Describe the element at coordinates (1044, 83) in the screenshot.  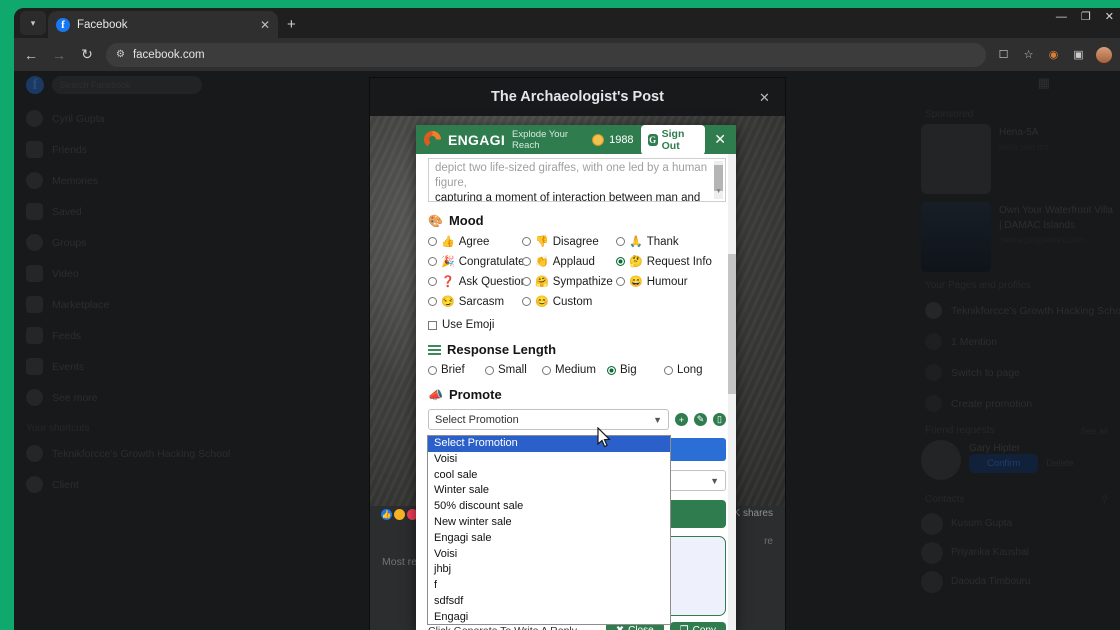
I see `menu-grid-icon: ▦` at that location.